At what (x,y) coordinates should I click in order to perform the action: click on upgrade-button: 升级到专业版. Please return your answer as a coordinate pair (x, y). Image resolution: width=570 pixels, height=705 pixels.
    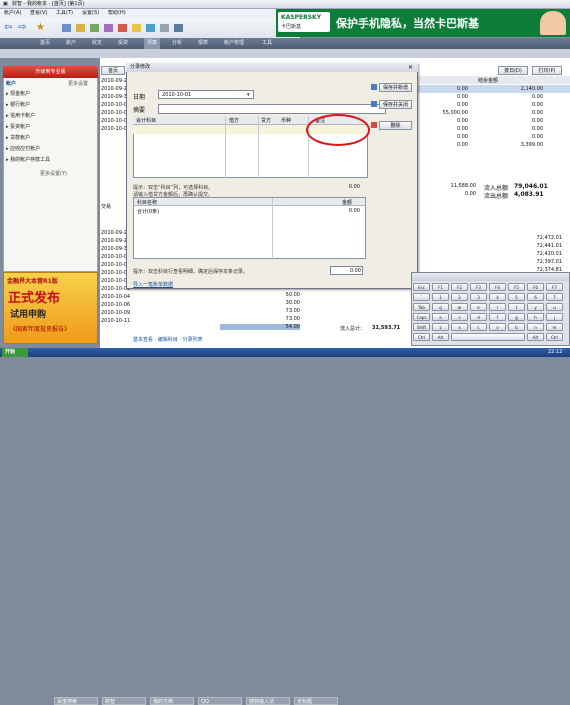
    Looking at the image, I should click on (50, 72).